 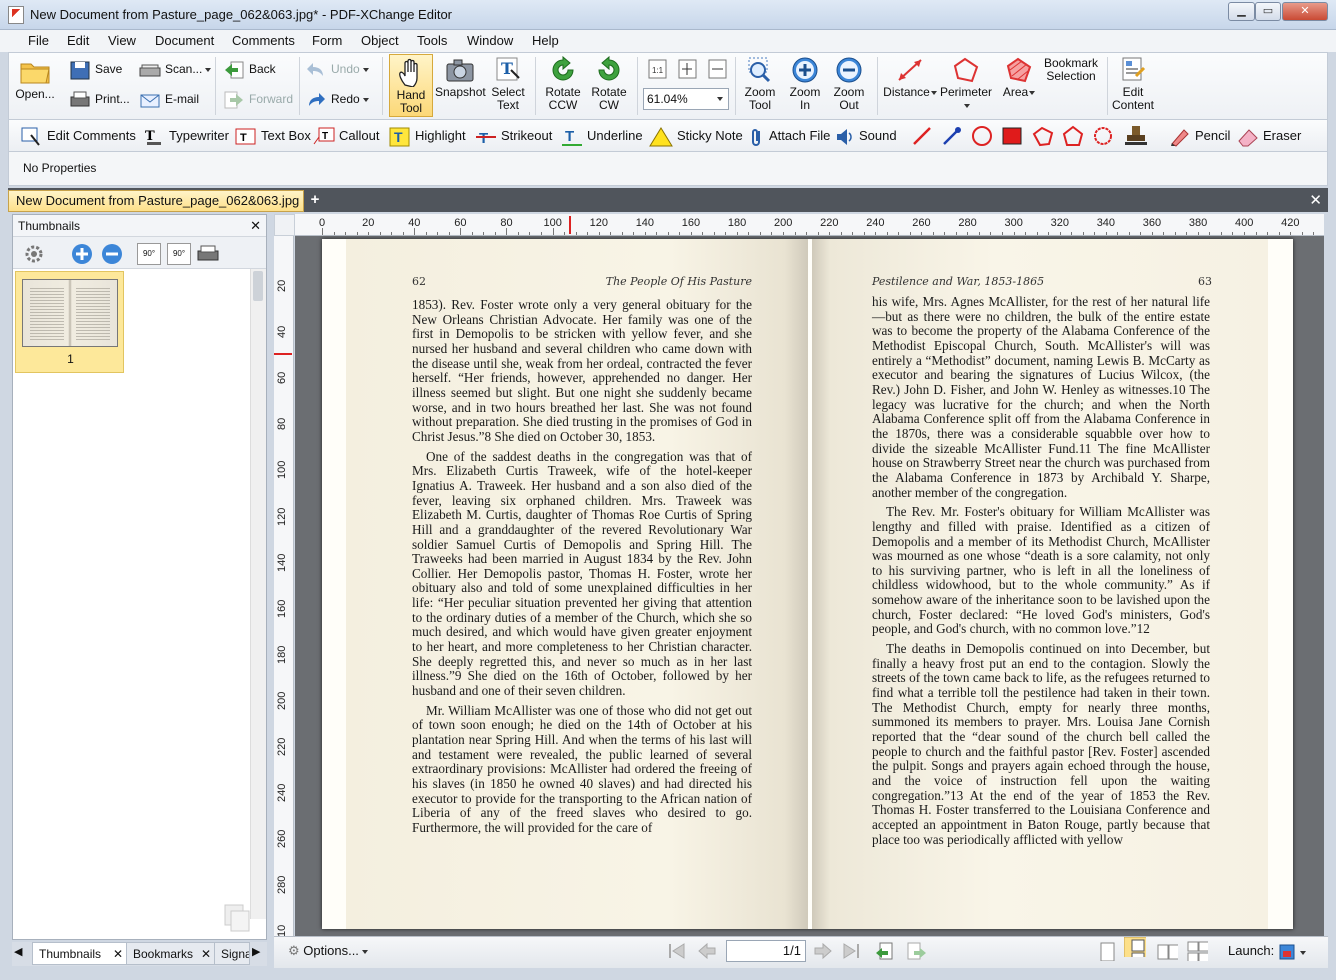 What do you see at coordinates (186, 136) in the screenshot?
I see `typewriter-button: T Typewriter` at bounding box center [186, 136].